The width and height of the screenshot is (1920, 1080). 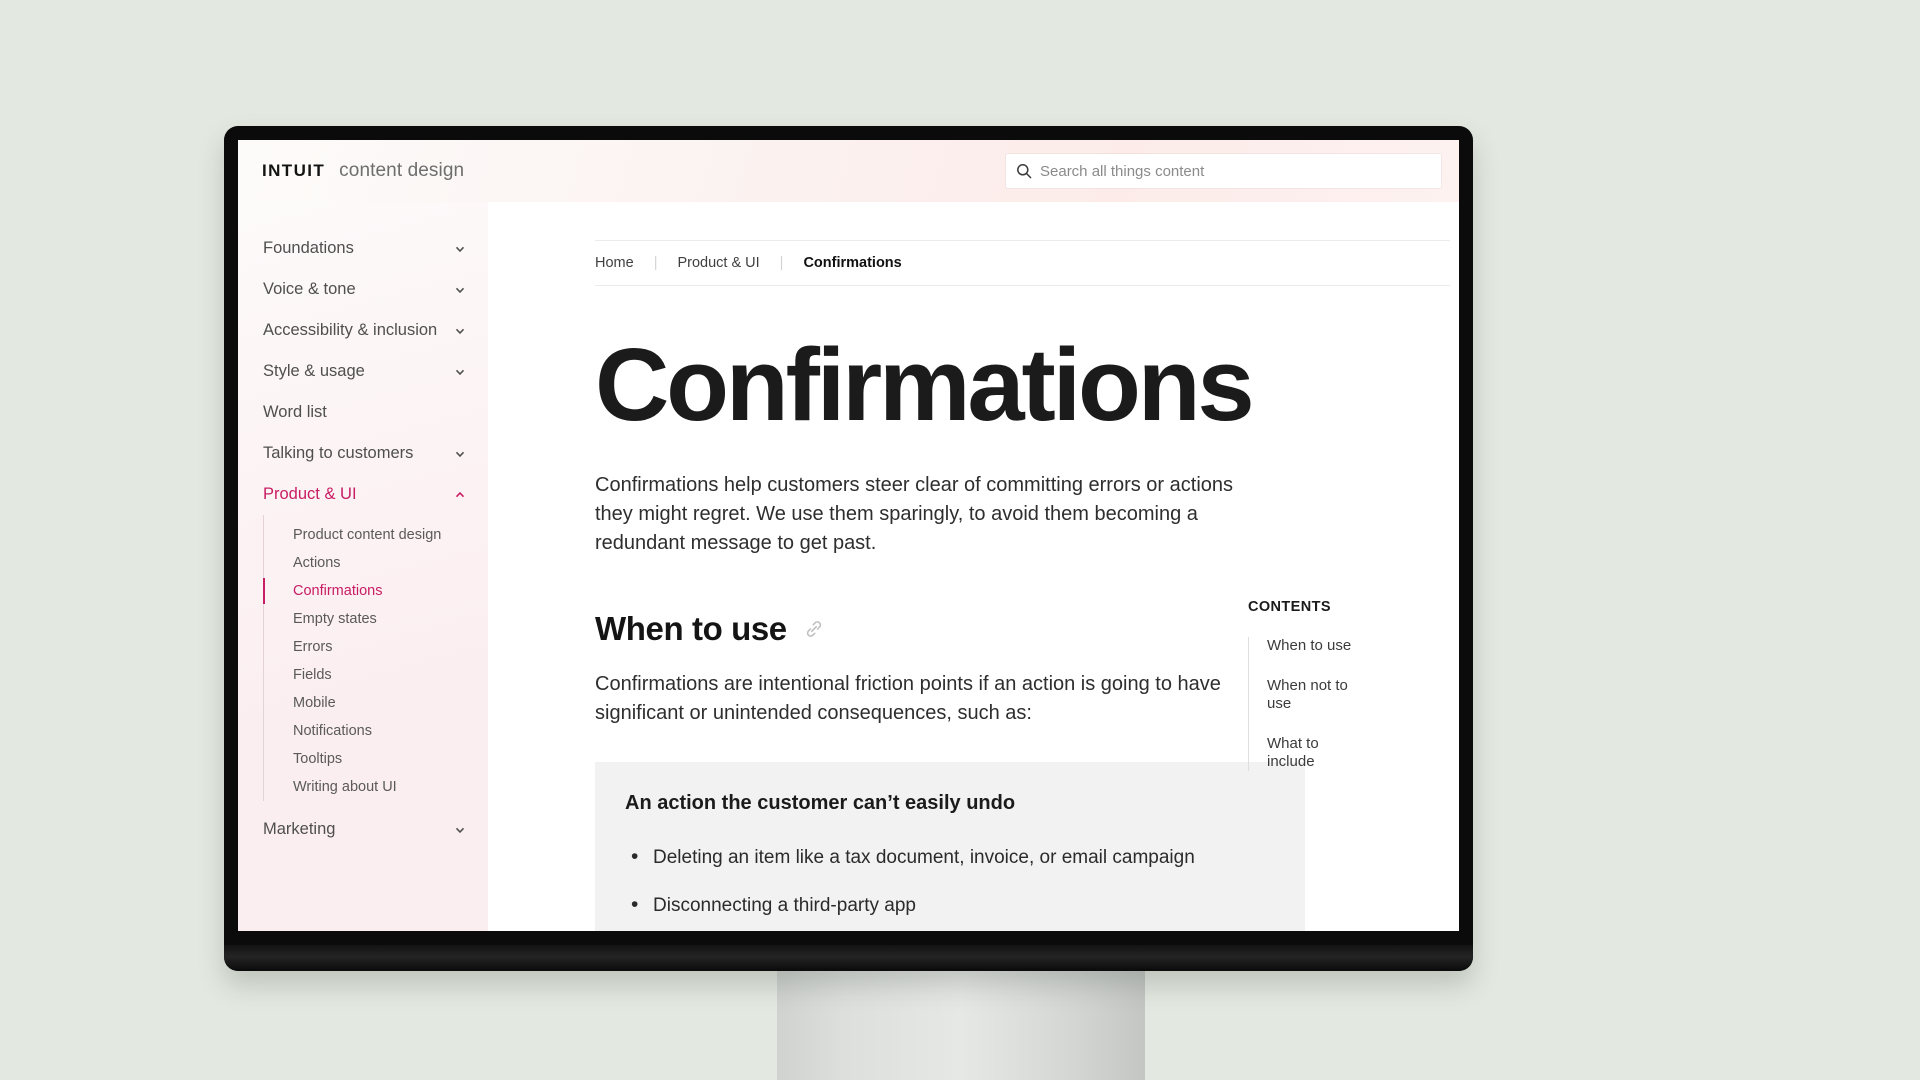 I want to click on sidebar-subitem-label: Product content design, so click(x=367, y=535).